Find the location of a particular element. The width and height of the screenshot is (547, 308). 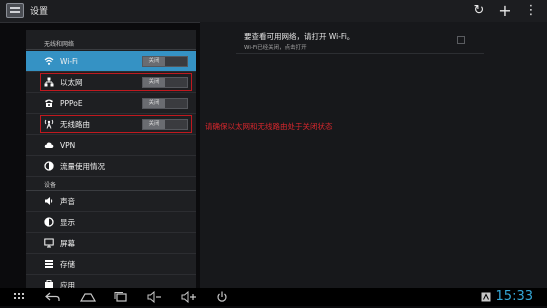

wifi-icon is located at coordinates (49, 61).